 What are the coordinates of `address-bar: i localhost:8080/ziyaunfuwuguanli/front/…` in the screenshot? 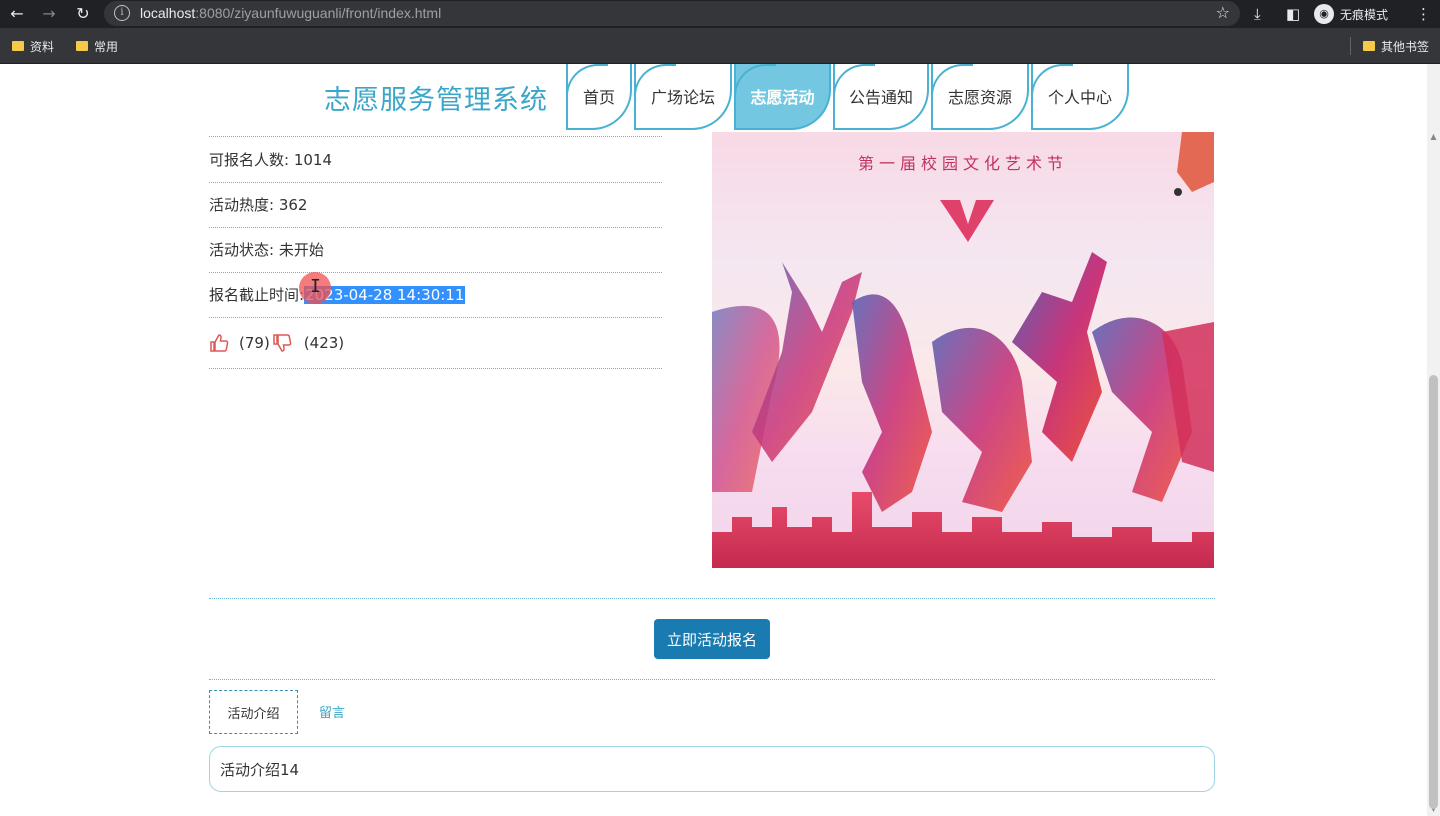 It's located at (672, 13).